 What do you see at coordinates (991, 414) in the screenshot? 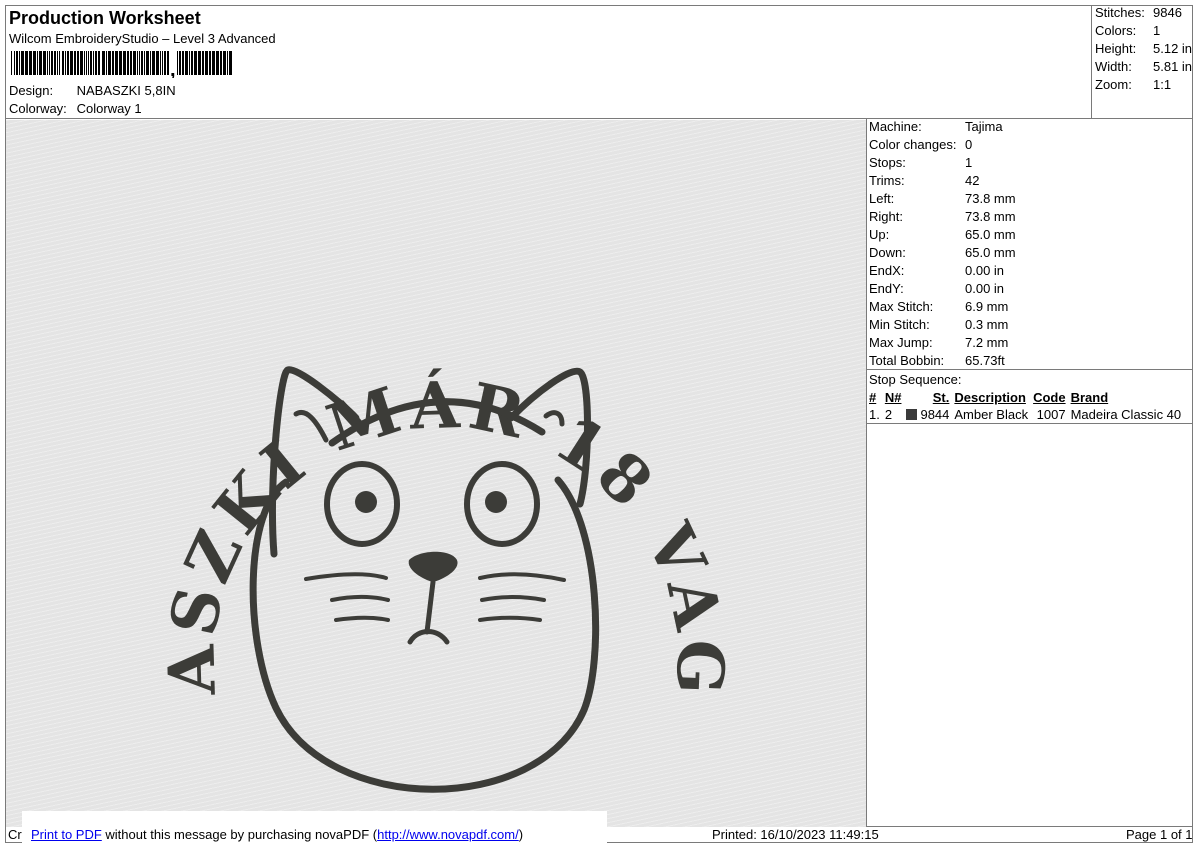
I see `row-description: Amber Black` at bounding box center [991, 414].